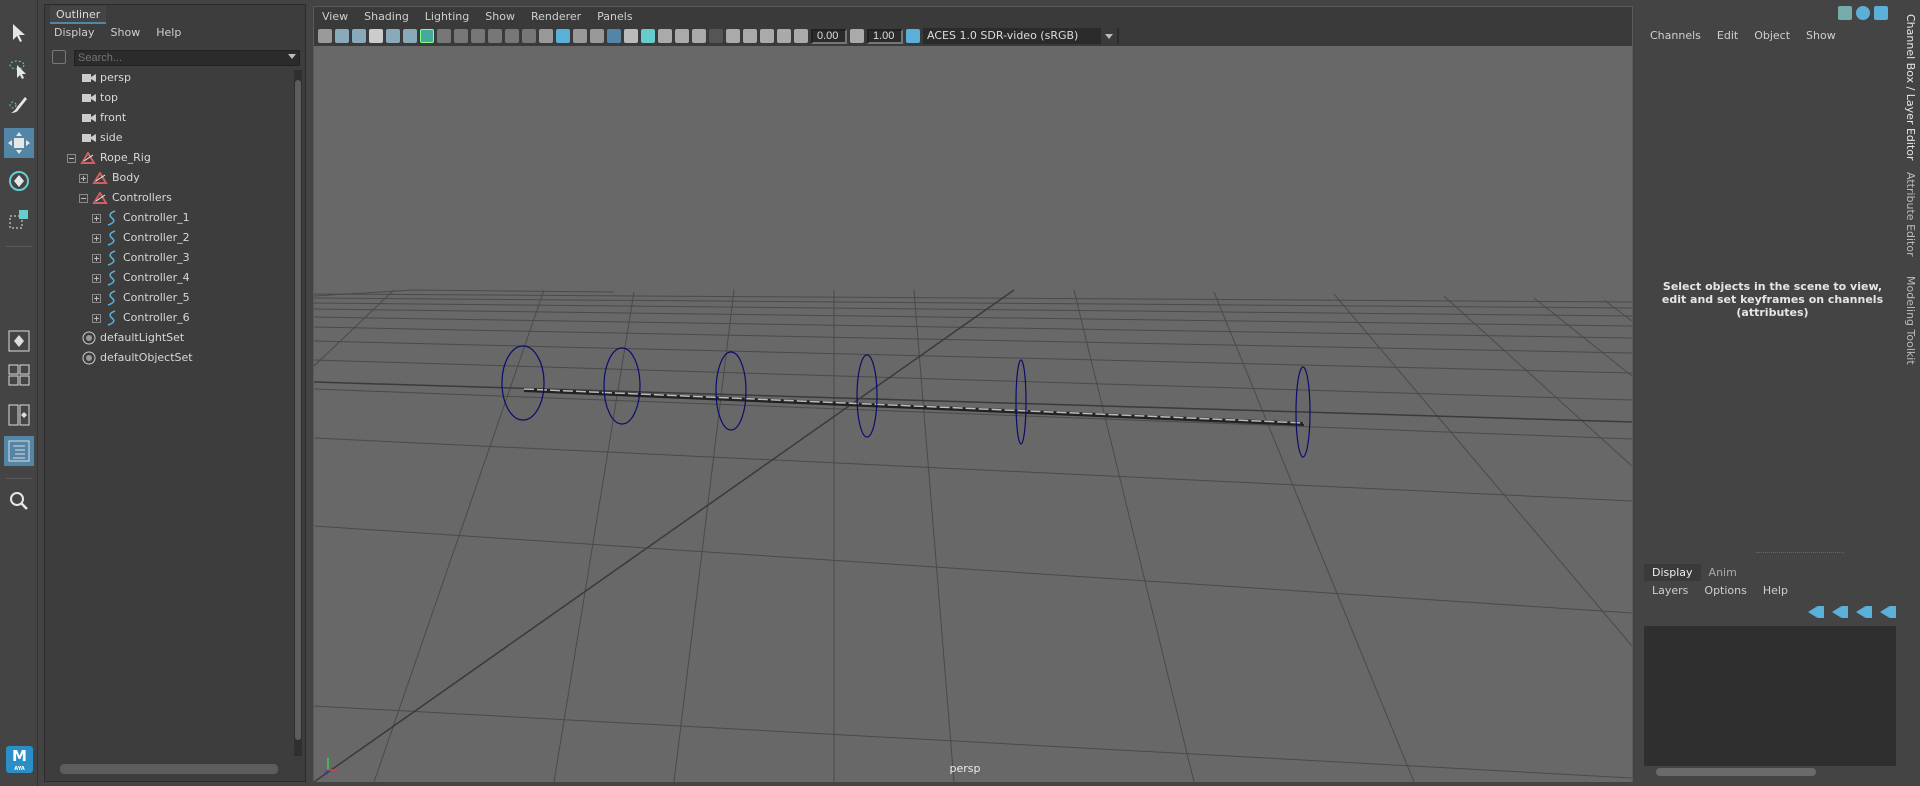 The width and height of the screenshot is (1920, 786). I want to click on outliner-item-body: Body, so click(109, 178).